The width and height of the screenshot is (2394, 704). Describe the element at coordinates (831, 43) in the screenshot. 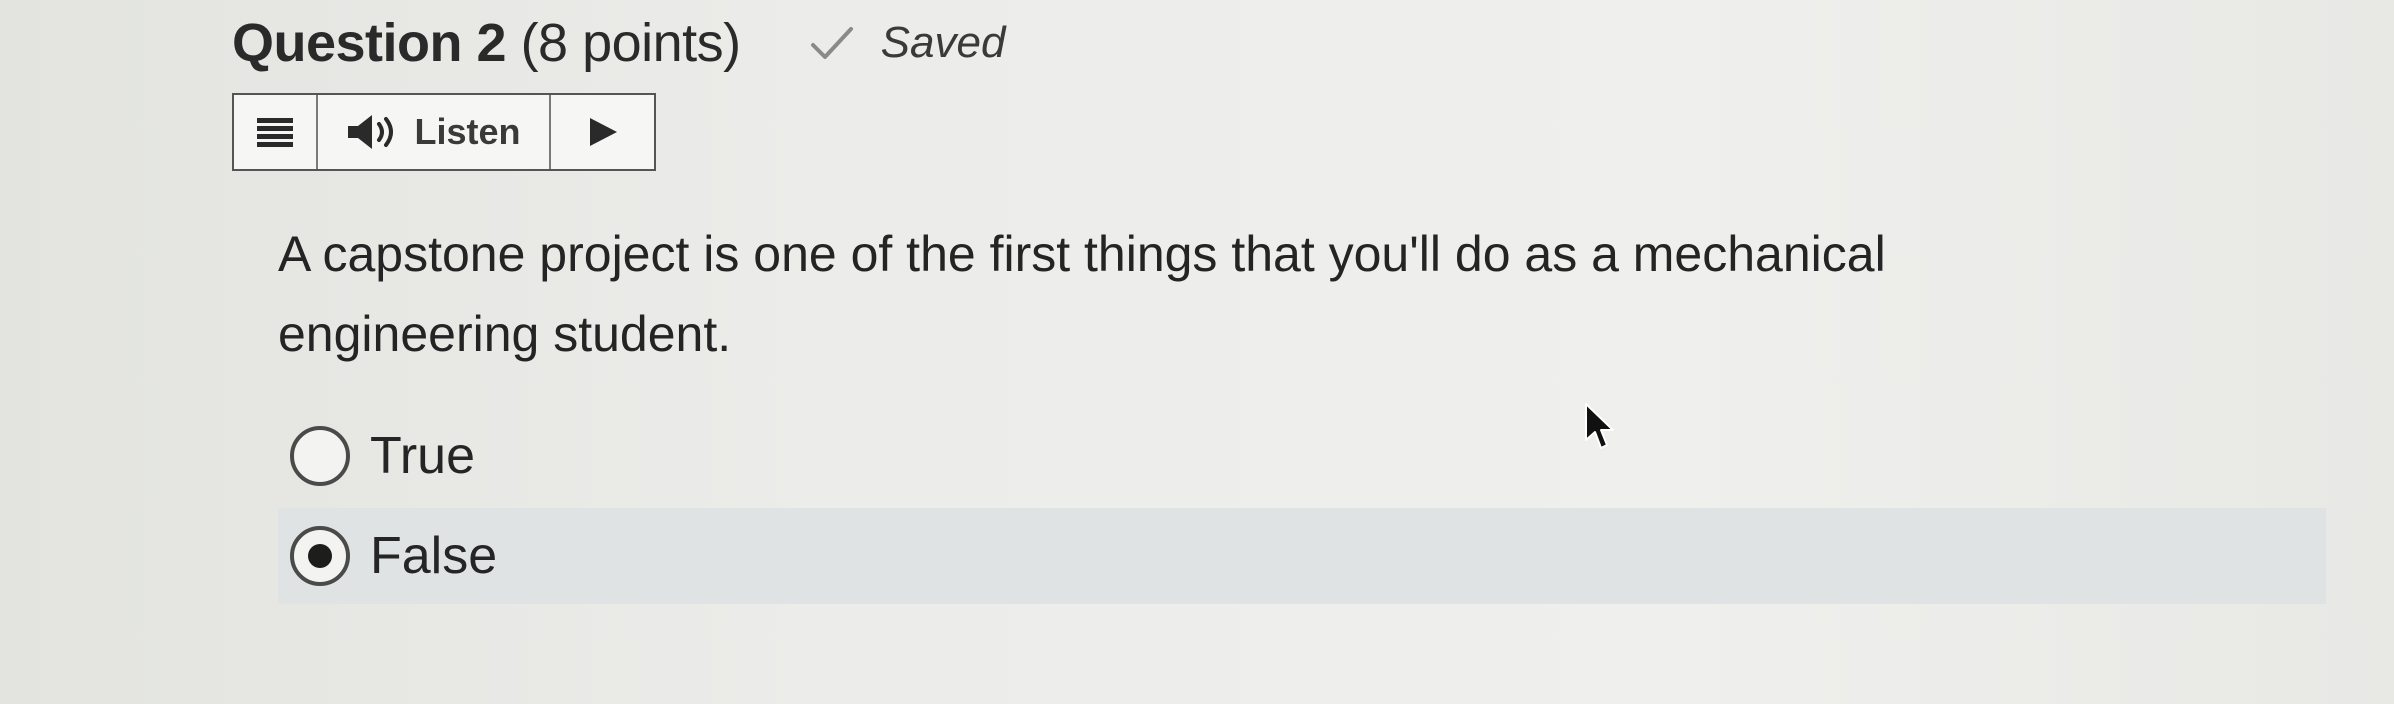

I see `check-icon` at that location.